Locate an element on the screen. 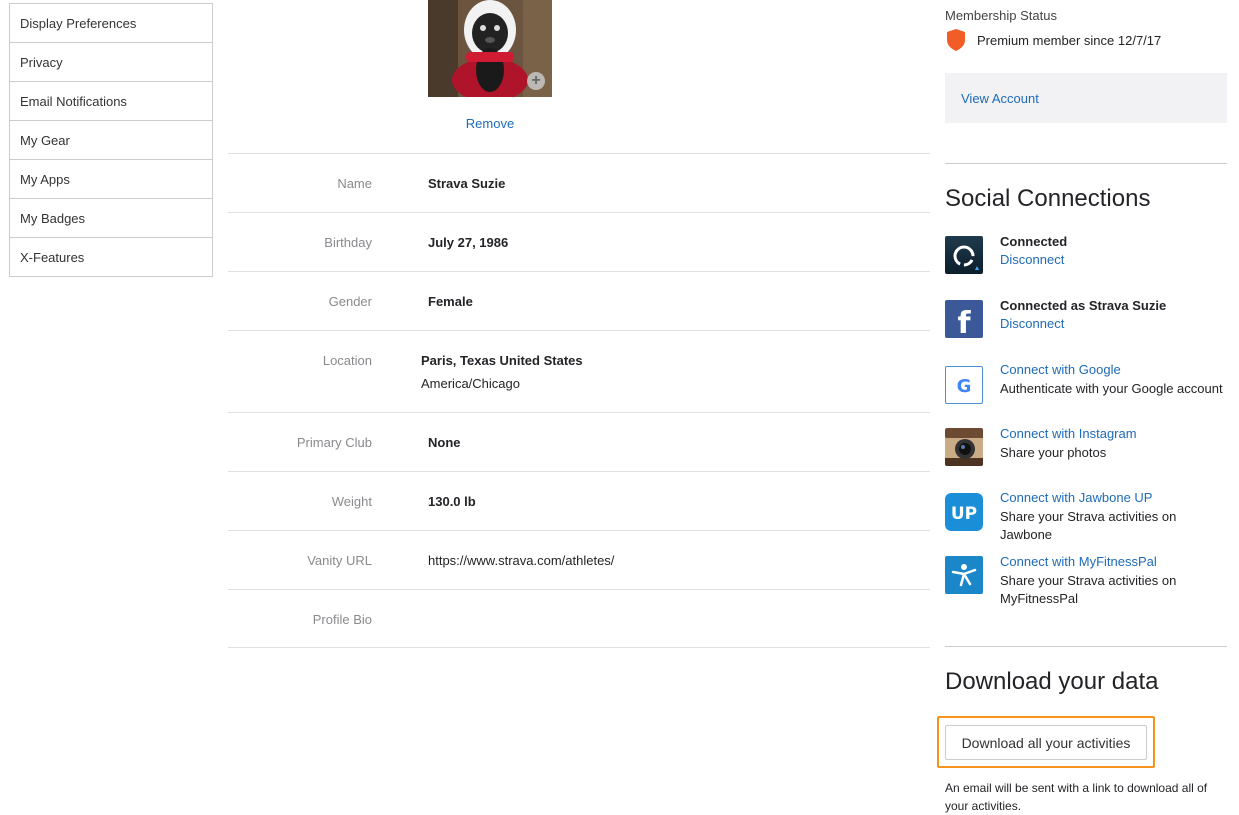  sidebar-item-my-badges: My Badges is located at coordinates (111, 217).